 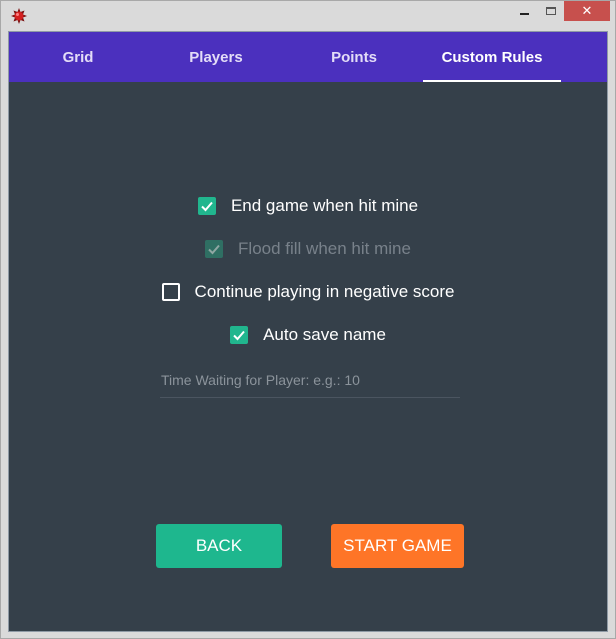 I want to click on end-game-checkbox: End game when hit mine, so click(x=308, y=206).